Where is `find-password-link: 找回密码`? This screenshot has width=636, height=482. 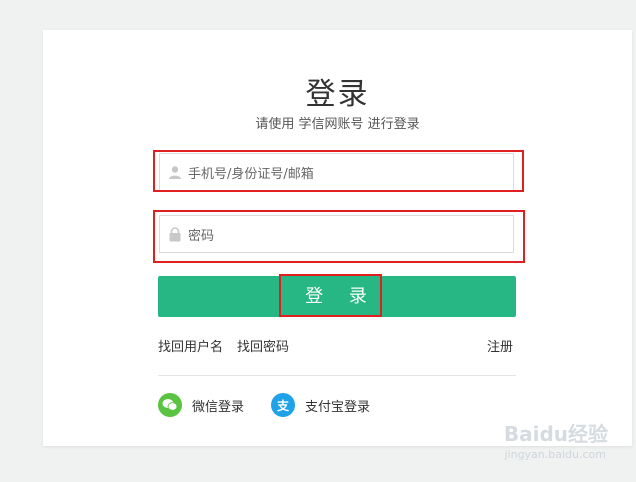 find-password-link: 找回密码 is located at coordinates (263, 345).